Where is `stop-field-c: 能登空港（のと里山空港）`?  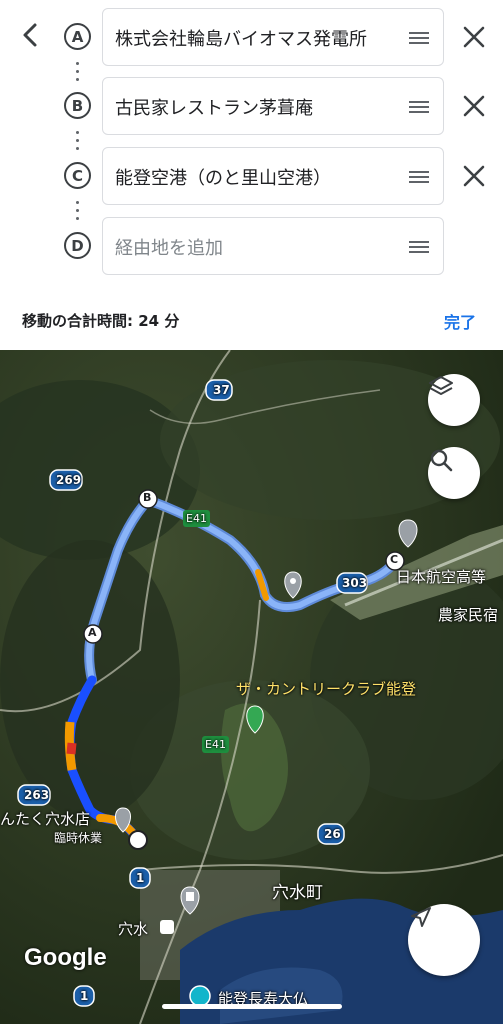 stop-field-c: 能登空港（のと里山空港） is located at coordinates (273, 176).